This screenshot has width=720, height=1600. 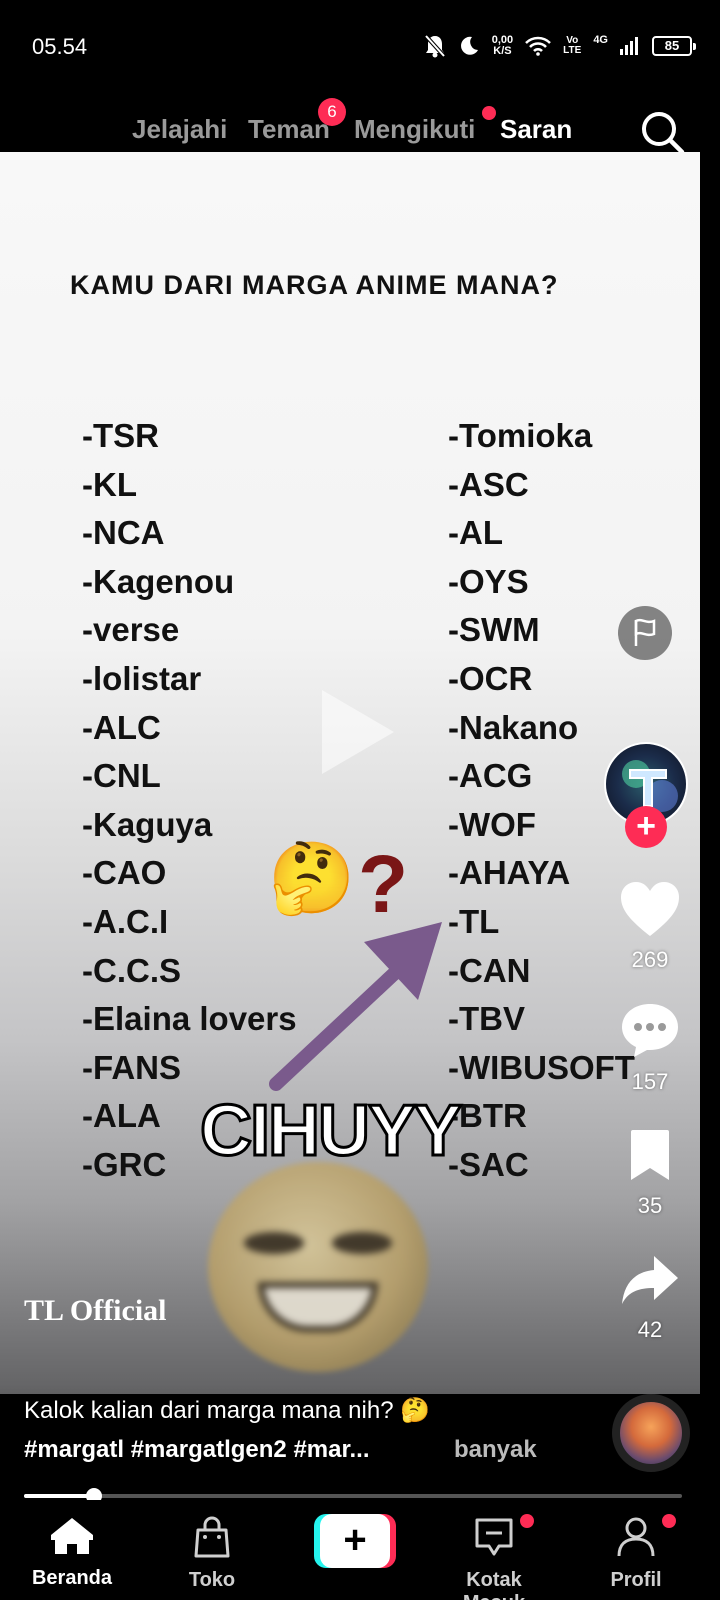 What do you see at coordinates (560, 46) in the screenshot?
I see `status-icons: 0,00 K/S Vo LTE 4G 85` at bounding box center [560, 46].